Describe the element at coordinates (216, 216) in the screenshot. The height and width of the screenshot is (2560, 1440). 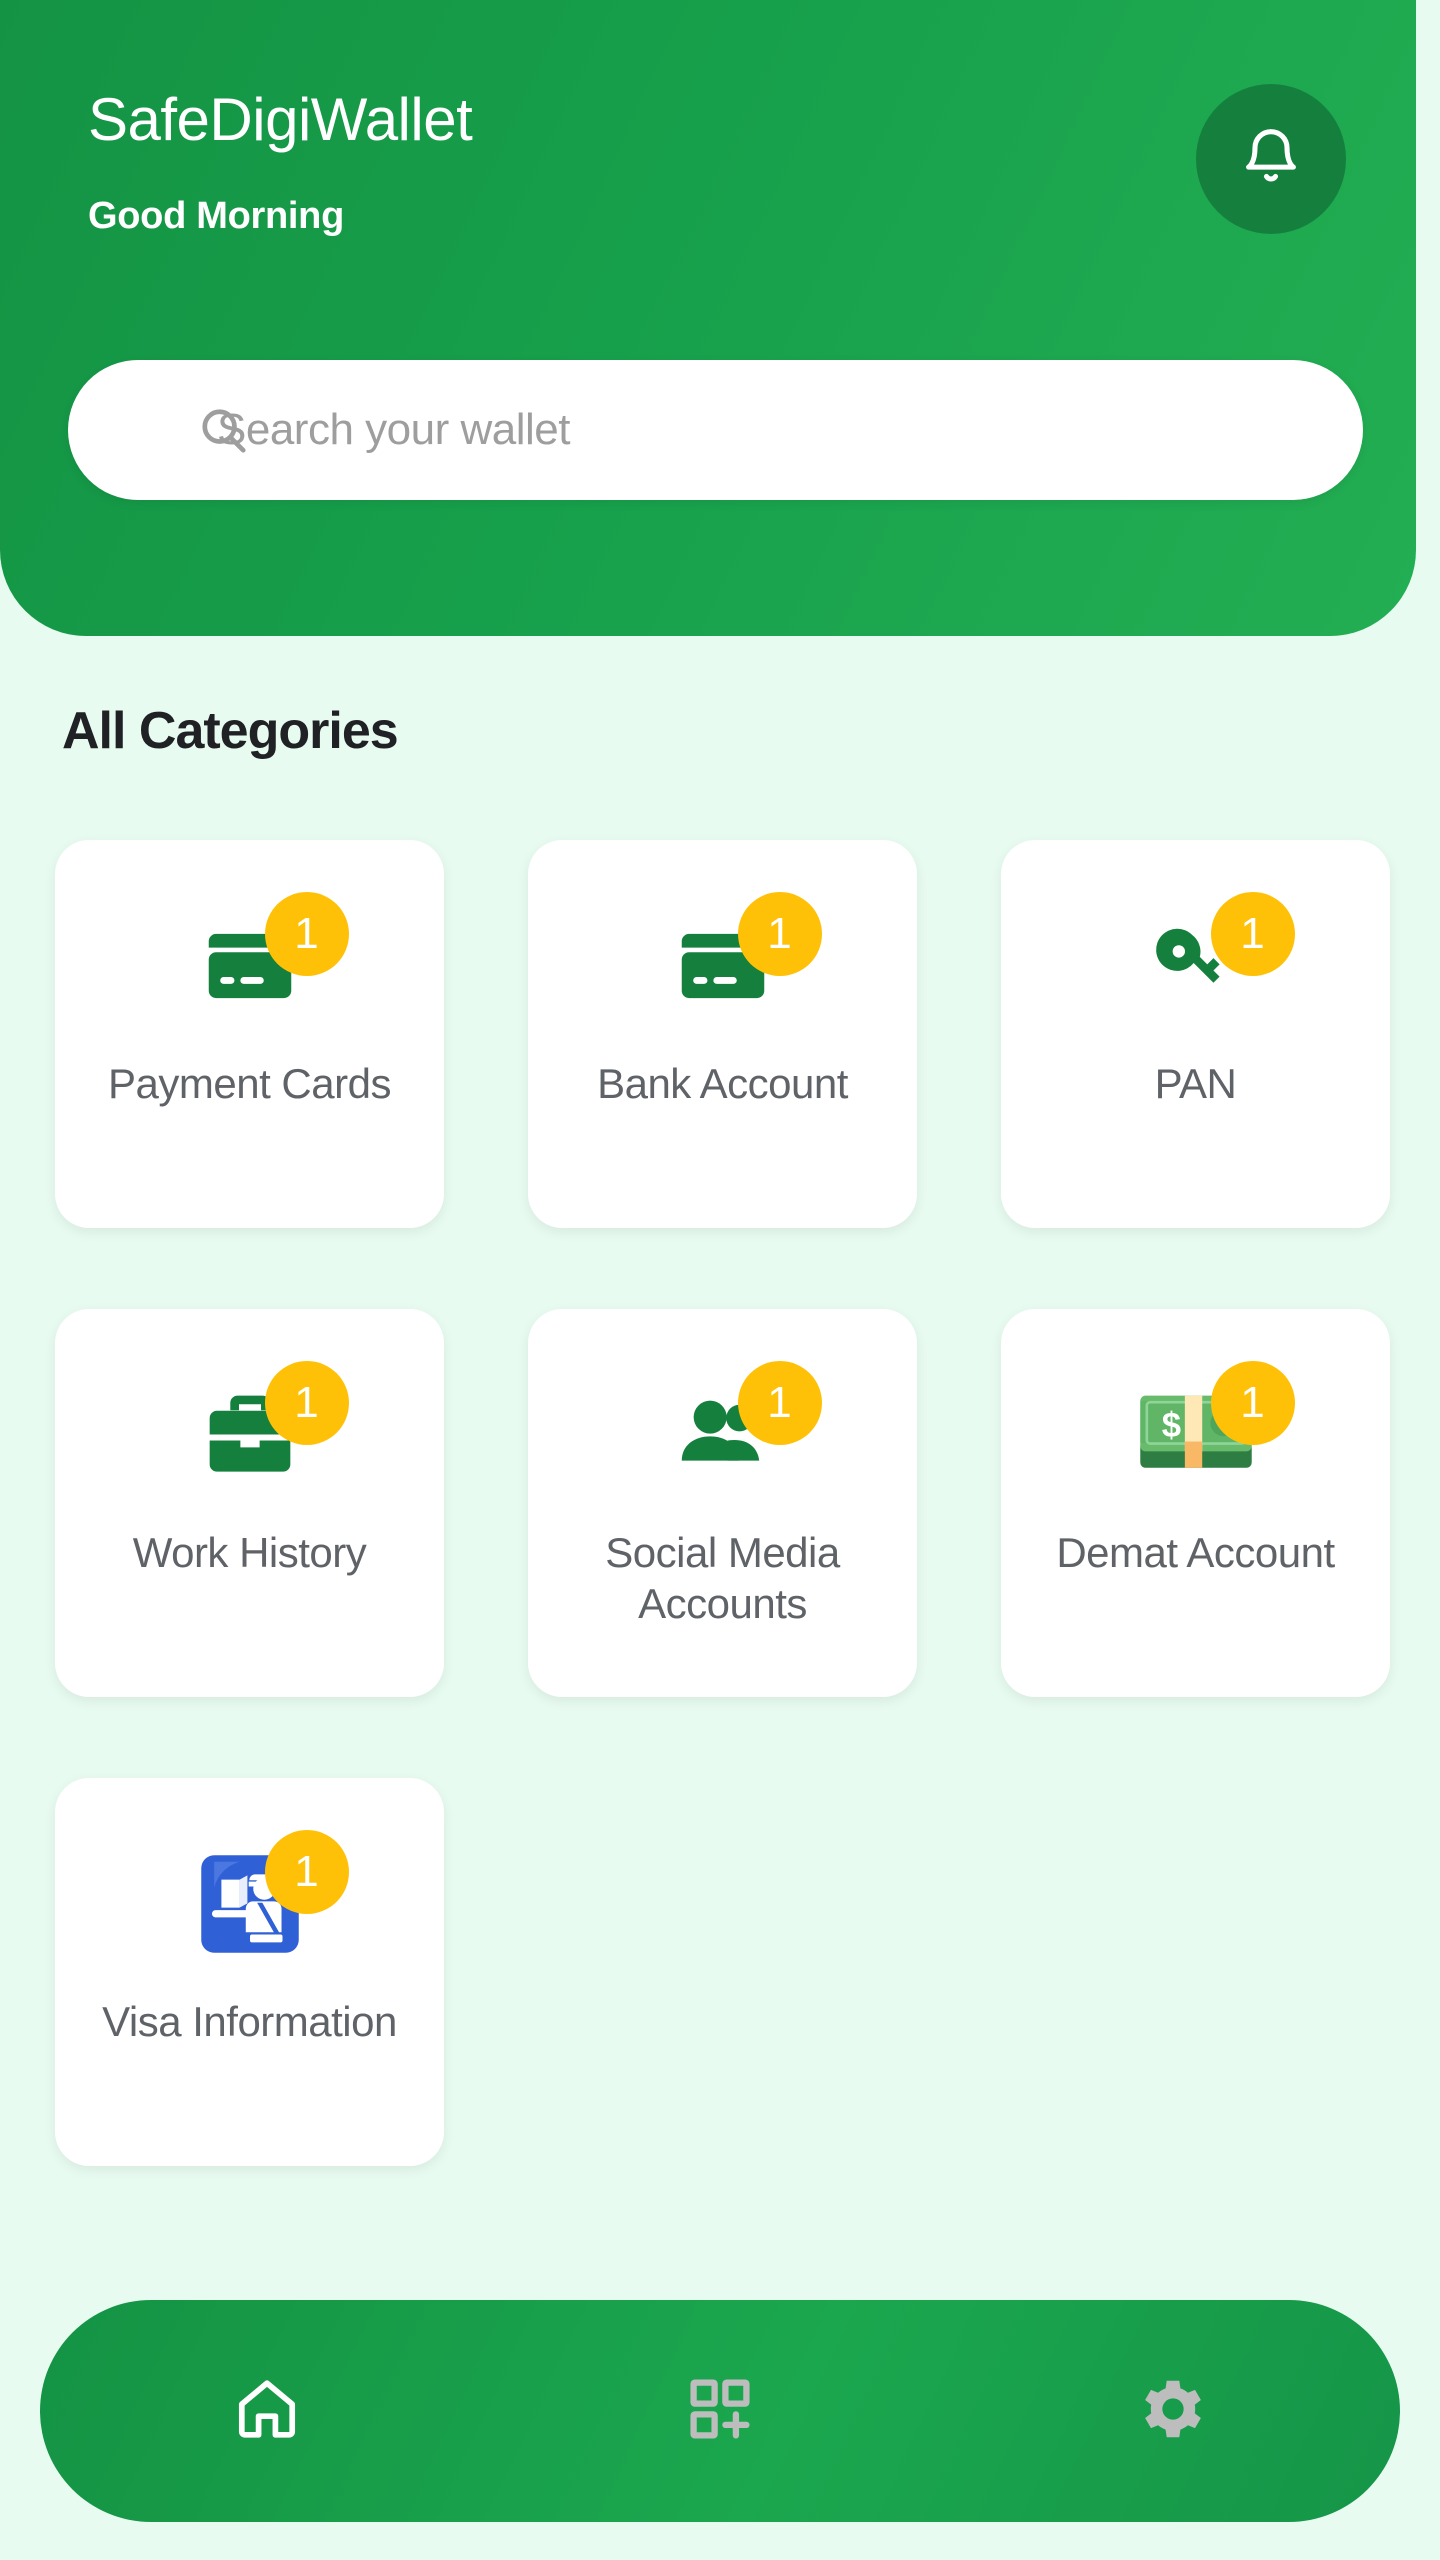
I see `greeting-text: Good Morning` at that location.